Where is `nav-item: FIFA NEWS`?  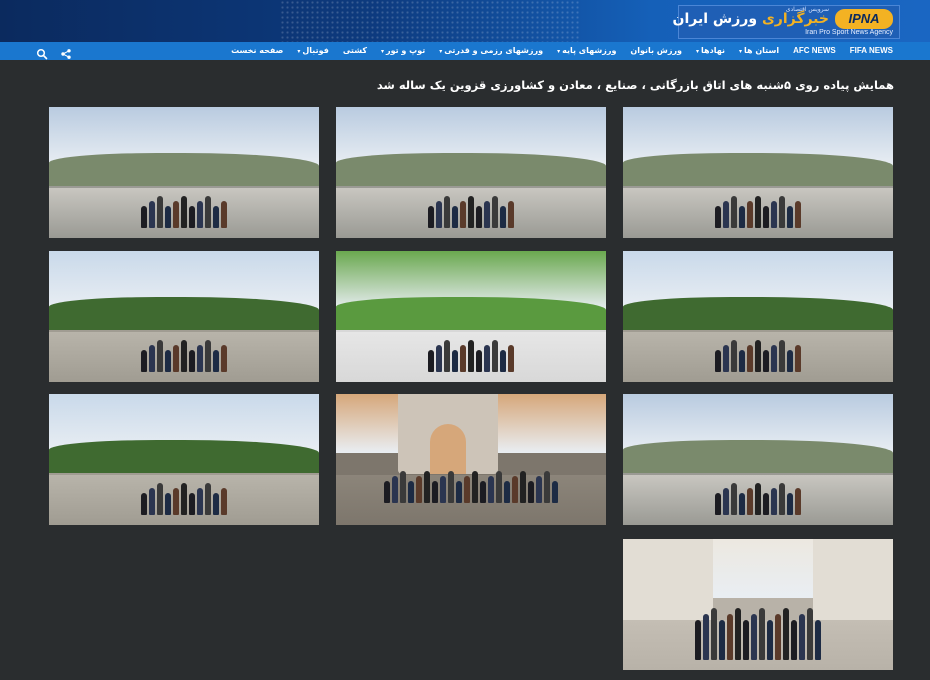 nav-item: FIFA NEWS is located at coordinates (871, 51).